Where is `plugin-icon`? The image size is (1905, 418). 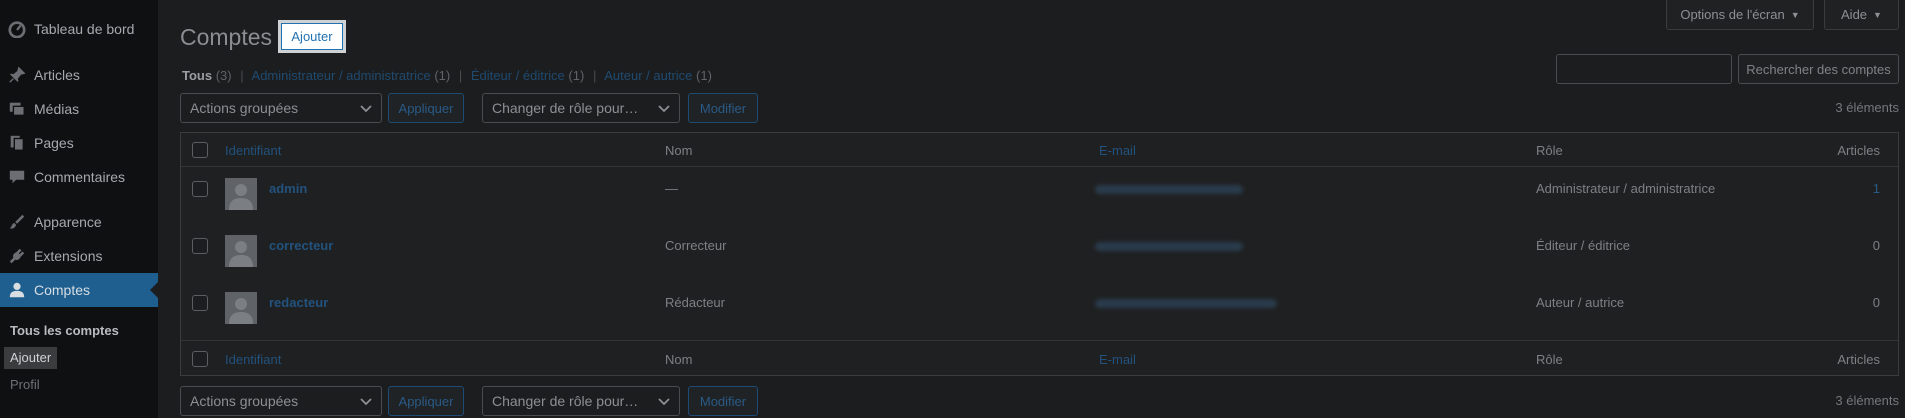 plugin-icon is located at coordinates (17, 256).